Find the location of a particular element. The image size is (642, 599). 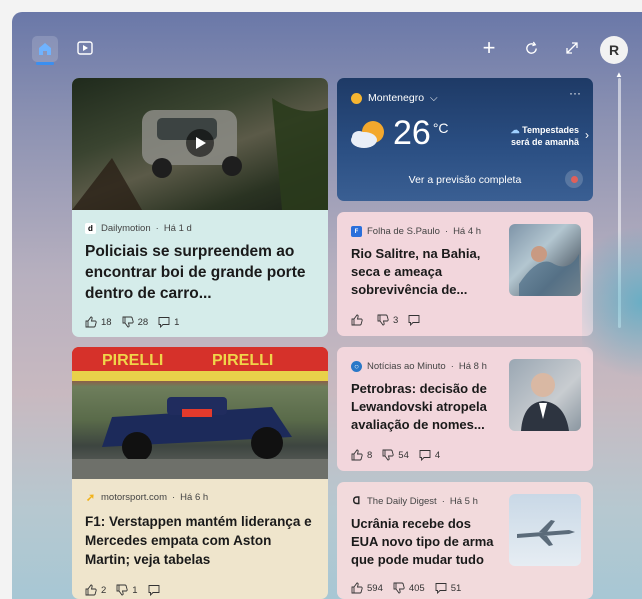

card-meta: ᗡ The Daily Digest · Há 5 h is located at coordinates (414, 501).